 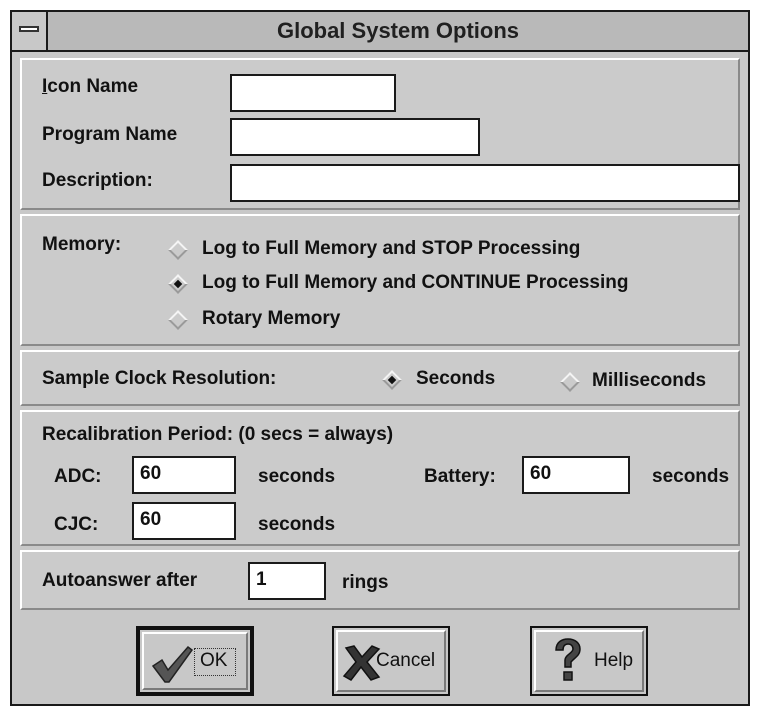 What do you see at coordinates (120, 580) in the screenshot?
I see `autoanswer-label: Autoanswer after` at bounding box center [120, 580].